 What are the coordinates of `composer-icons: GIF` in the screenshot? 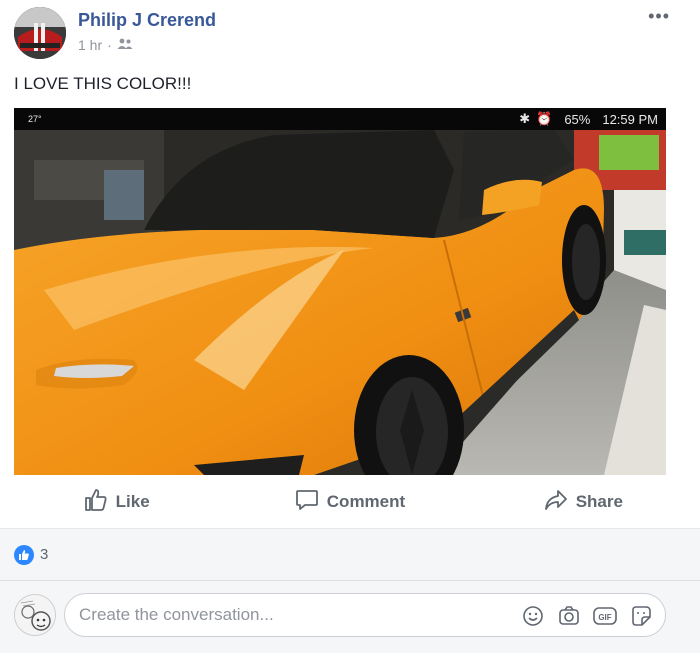 It's located at (587, 616).